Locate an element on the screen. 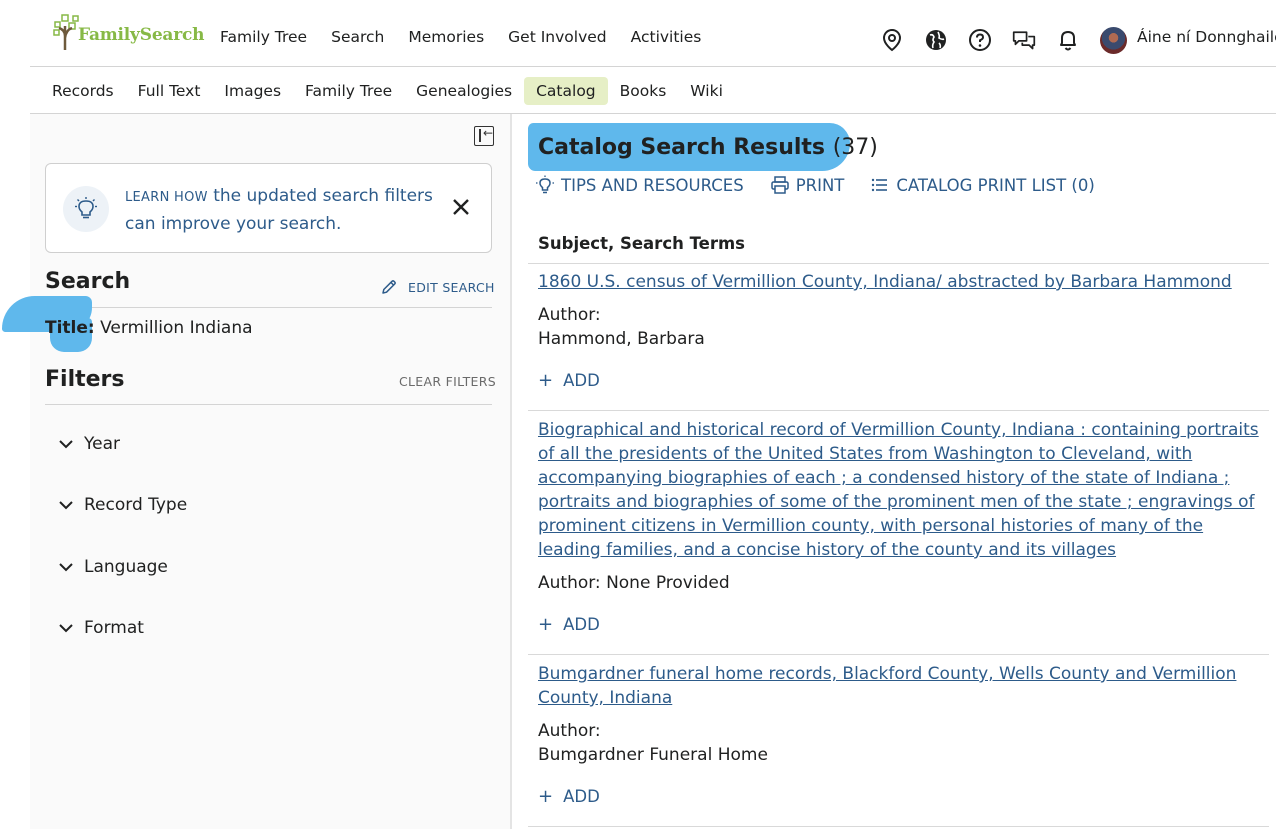 This screenshot has height=829, width=1276. title-value: Vermillion Indiana is located at coordinates (173, 328).